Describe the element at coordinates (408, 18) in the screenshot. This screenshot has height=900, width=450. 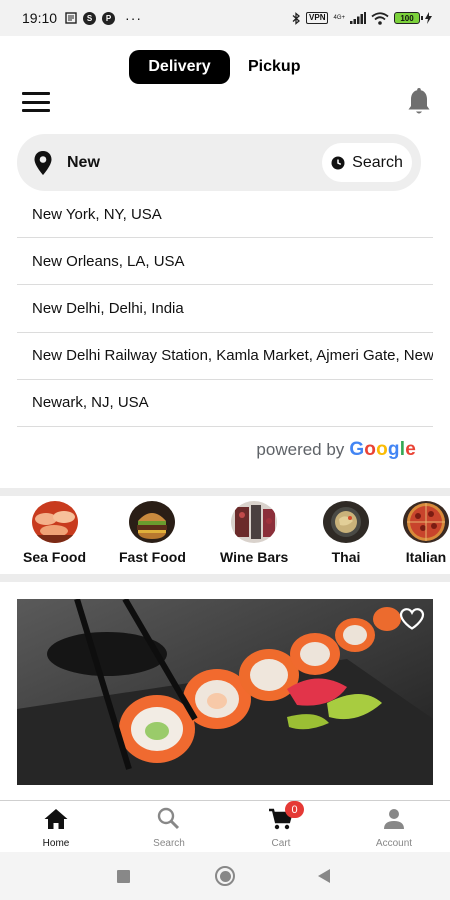
I see `battery-indicator: 100` at that location.